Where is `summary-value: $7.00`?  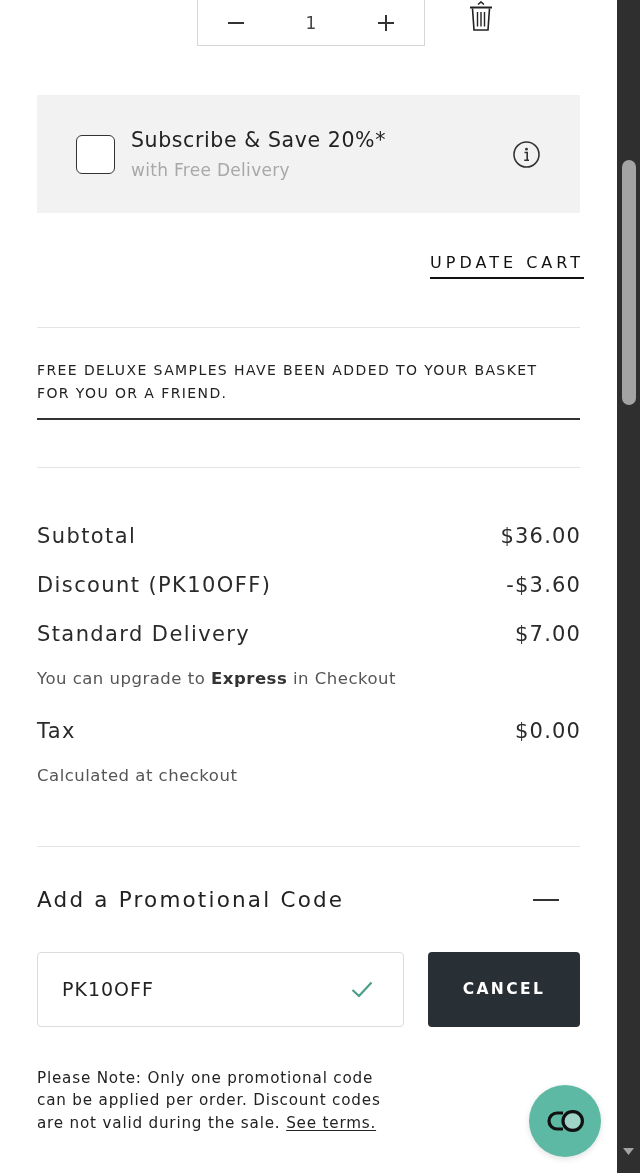
summary-value: $7.00 is located at coordinates (548, 633).